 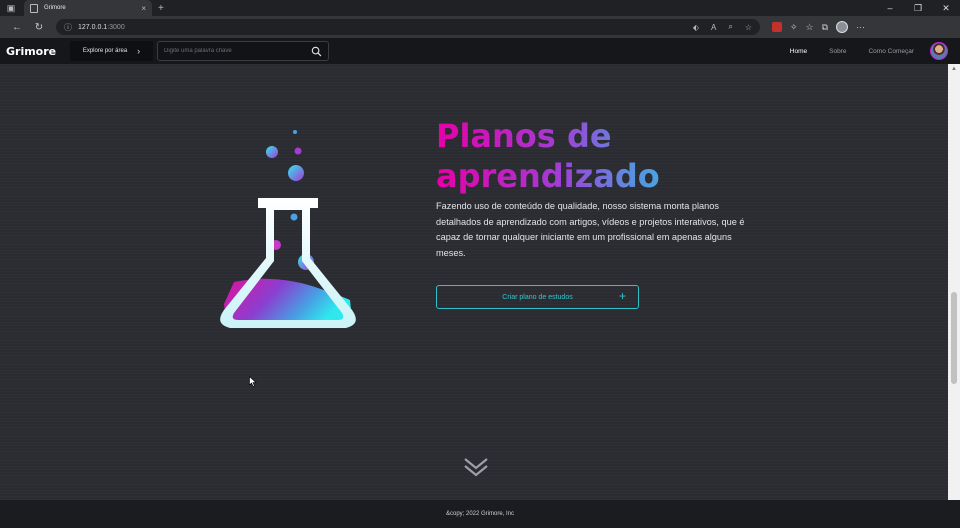 What do you see at coordinates (88, 8) in the screenshot?
I see `browser-tab: Grimore ×` at bounding box center [88, 8].